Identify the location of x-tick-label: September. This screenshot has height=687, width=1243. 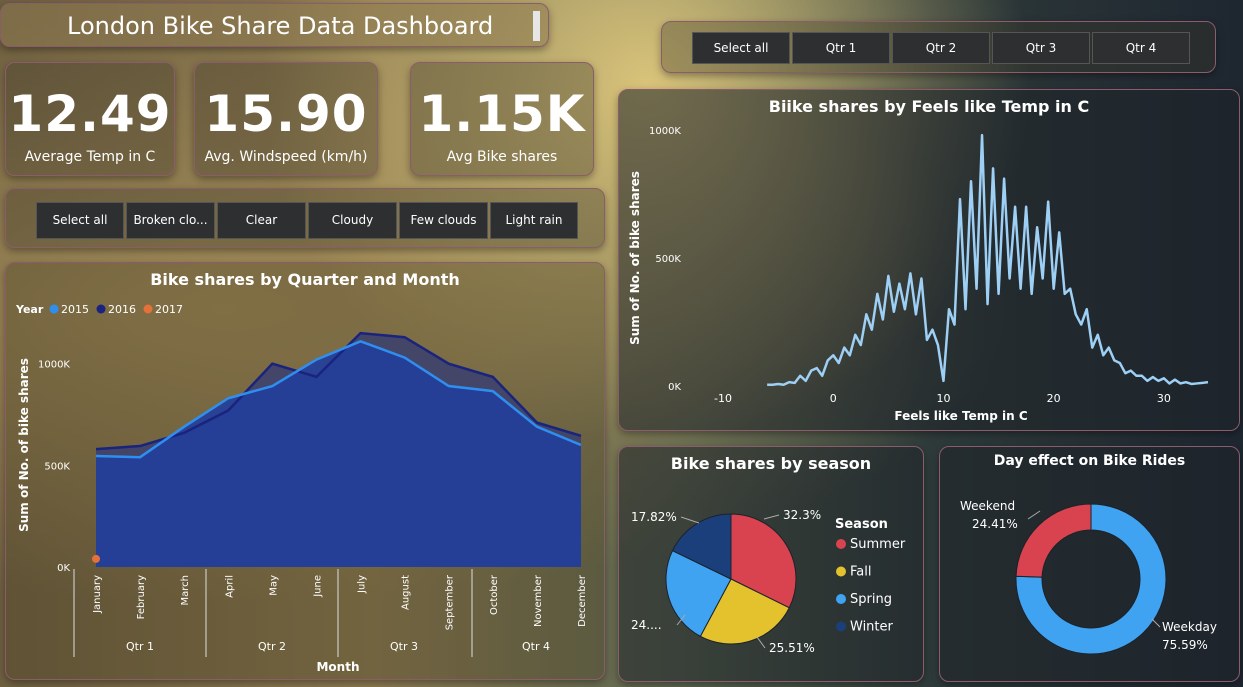
(450, 602).